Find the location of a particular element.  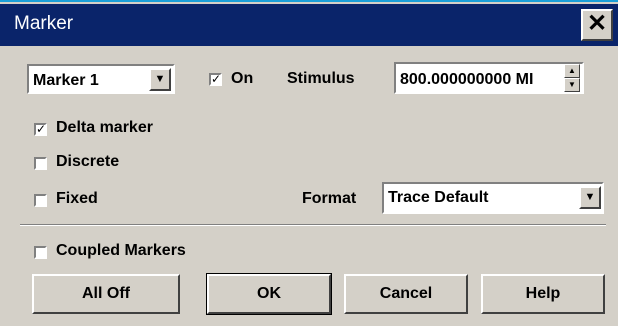

on-label: On is located at coordinates (242, 78).